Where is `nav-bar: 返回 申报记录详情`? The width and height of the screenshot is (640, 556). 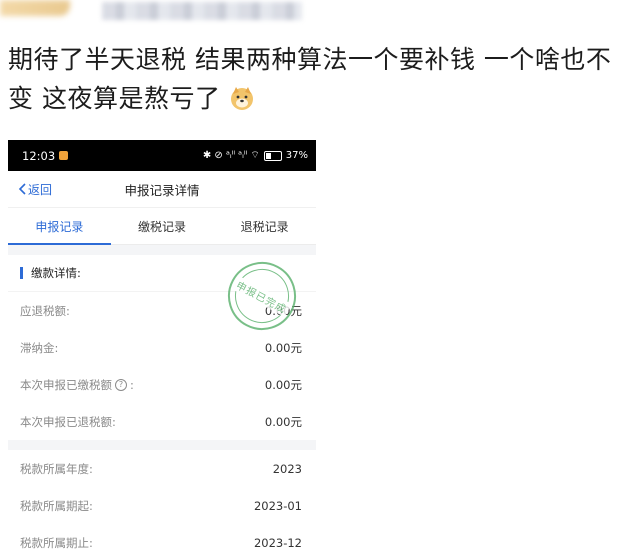
nav-bar: 返回 申报记录详情 is located at coordinates (162, 189).